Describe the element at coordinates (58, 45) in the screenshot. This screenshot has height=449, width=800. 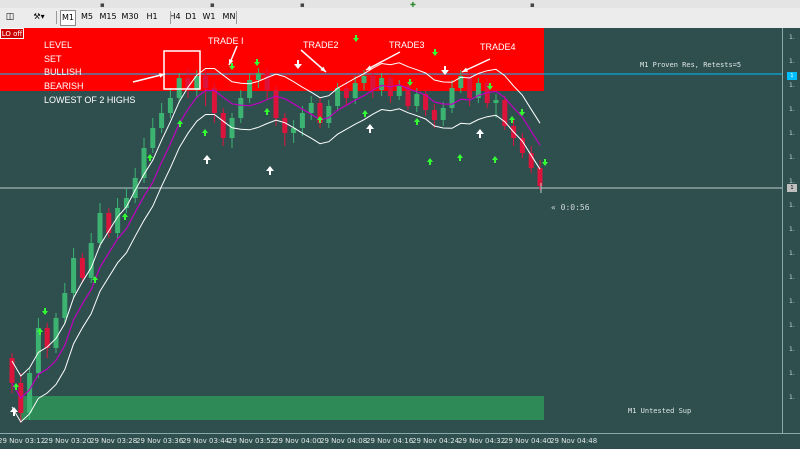
I see `level-label: LEVEL` at that location.